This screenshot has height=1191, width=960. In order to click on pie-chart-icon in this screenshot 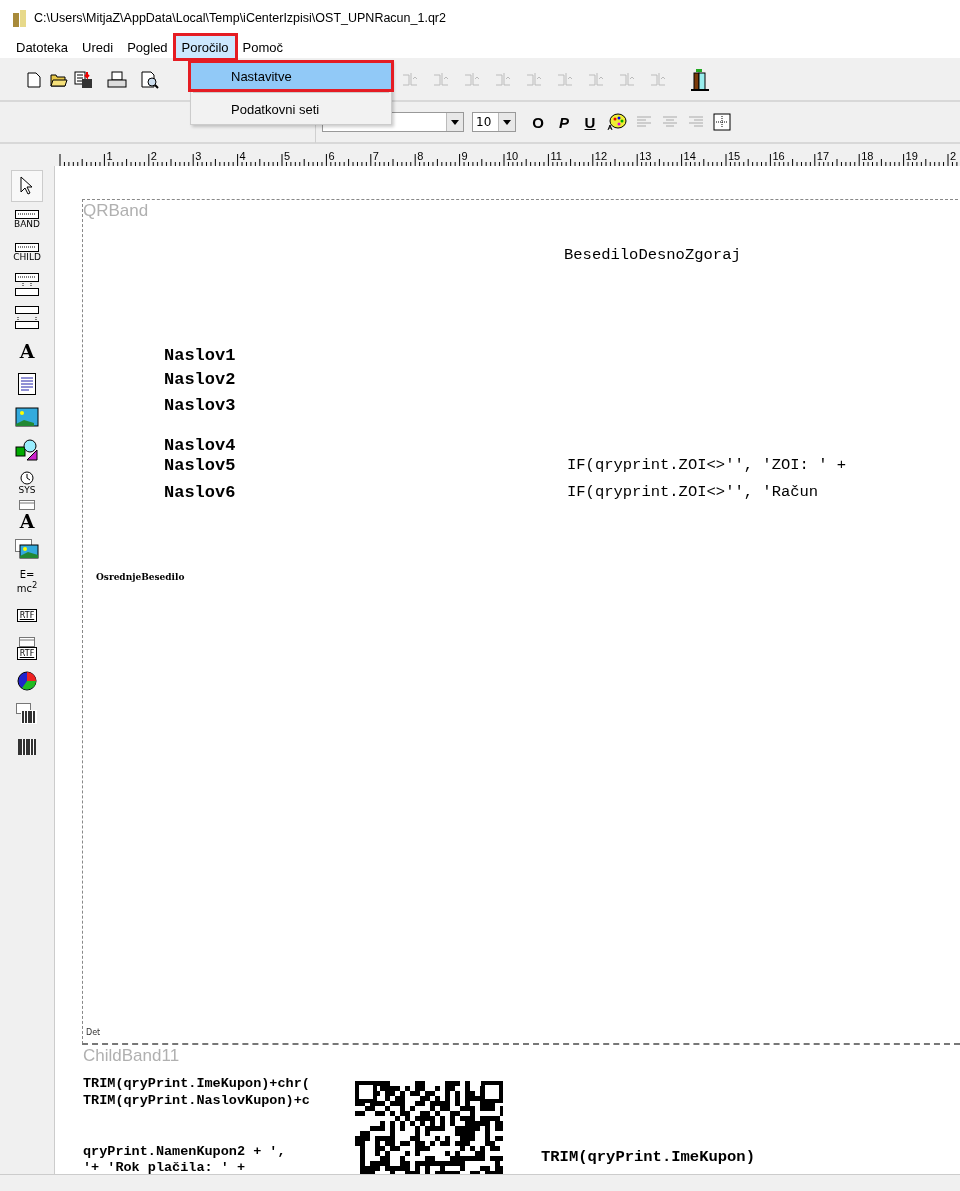, I will do `click(27, 681)`.